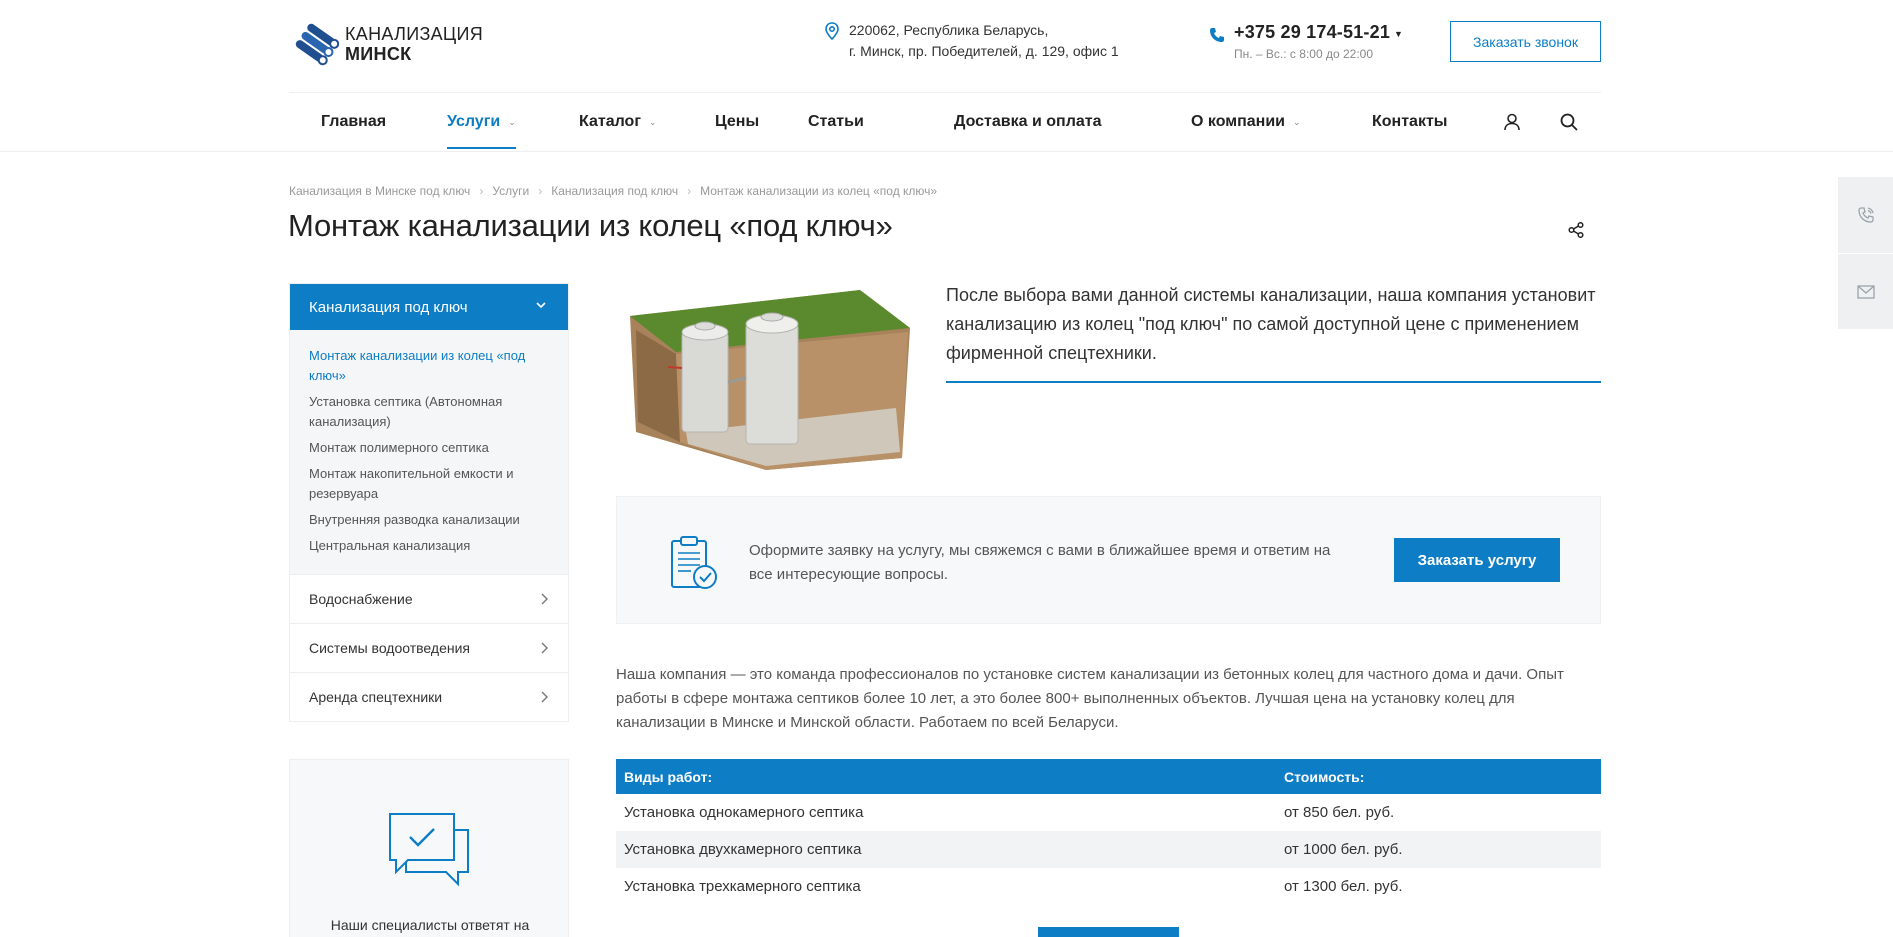 This screenshot has width=1893, height=937. Describe the element at coordinates (376, 697) in the screenshot. I see `sidebar-item-label: Аренда спецтехники` at that location.